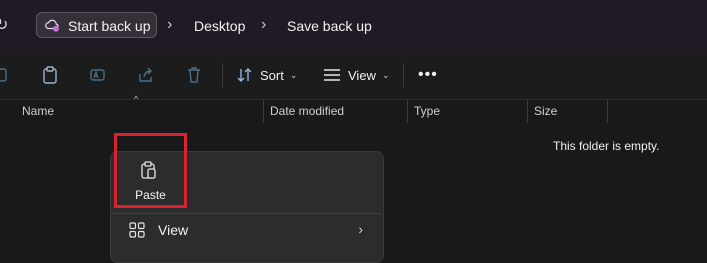 The width and height of the screenshot is (707, 263). What do you see at coordinates (307, 111) in the screenshot?
I see `column-header-date-modified: Date modified` at bounding box center [307, 111].